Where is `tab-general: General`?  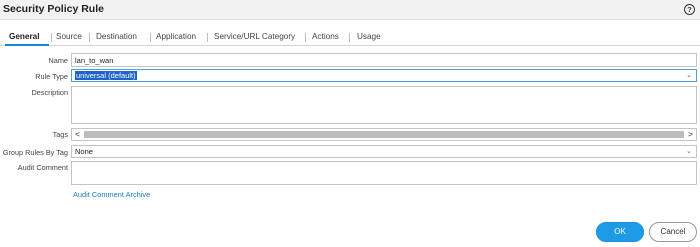
tab-general: General is located at coordinates (24, 36).